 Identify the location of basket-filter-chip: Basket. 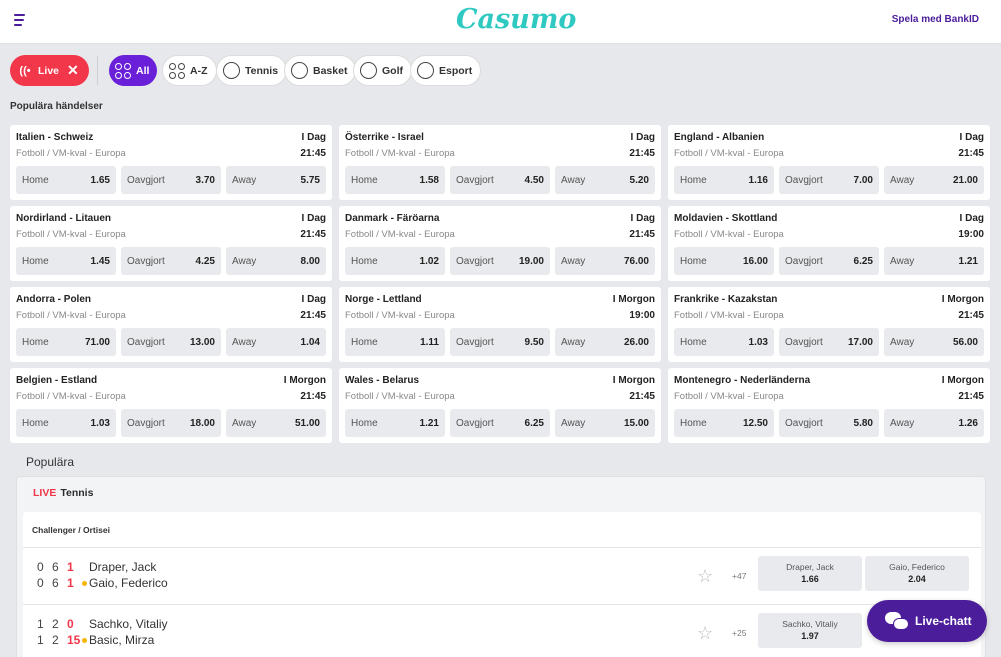
(320, 70).